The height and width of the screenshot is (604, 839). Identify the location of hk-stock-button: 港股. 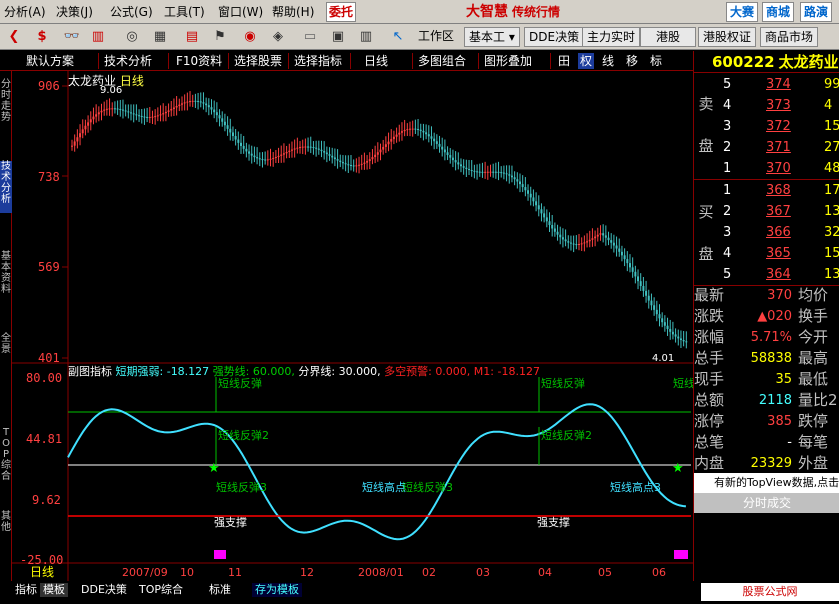
(668, 37).